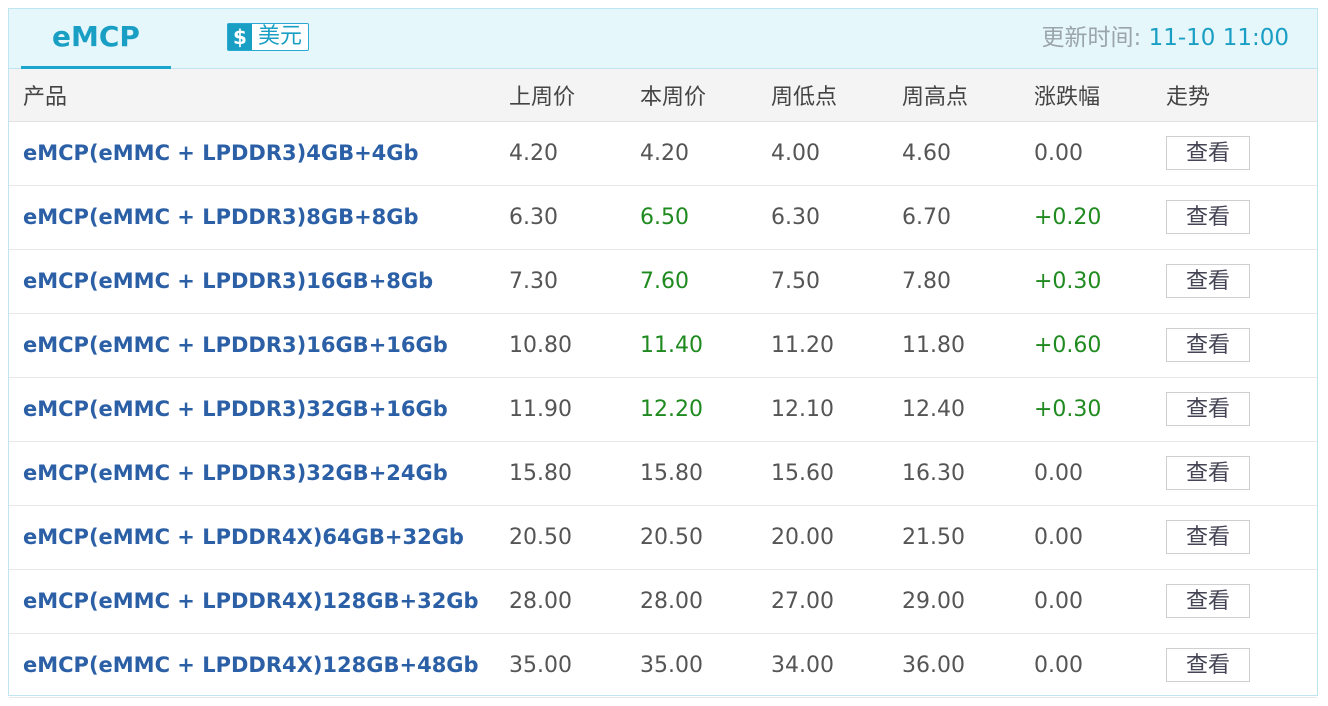 This screenshot has width=1328, height=706. Describe the element at coordinates (259, 95) in the screenshot. I see `column-header-product: 产品` at that location.